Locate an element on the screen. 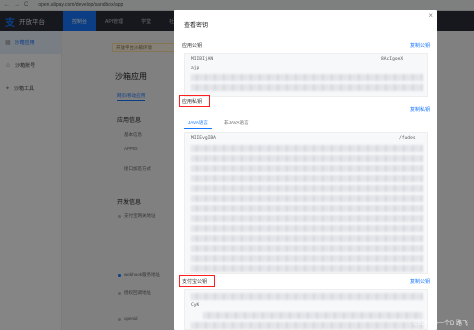 The width and height of the screenshot is (474, 330). app-private-key-label: 应用私钥 is located at coordinates (192, 102).